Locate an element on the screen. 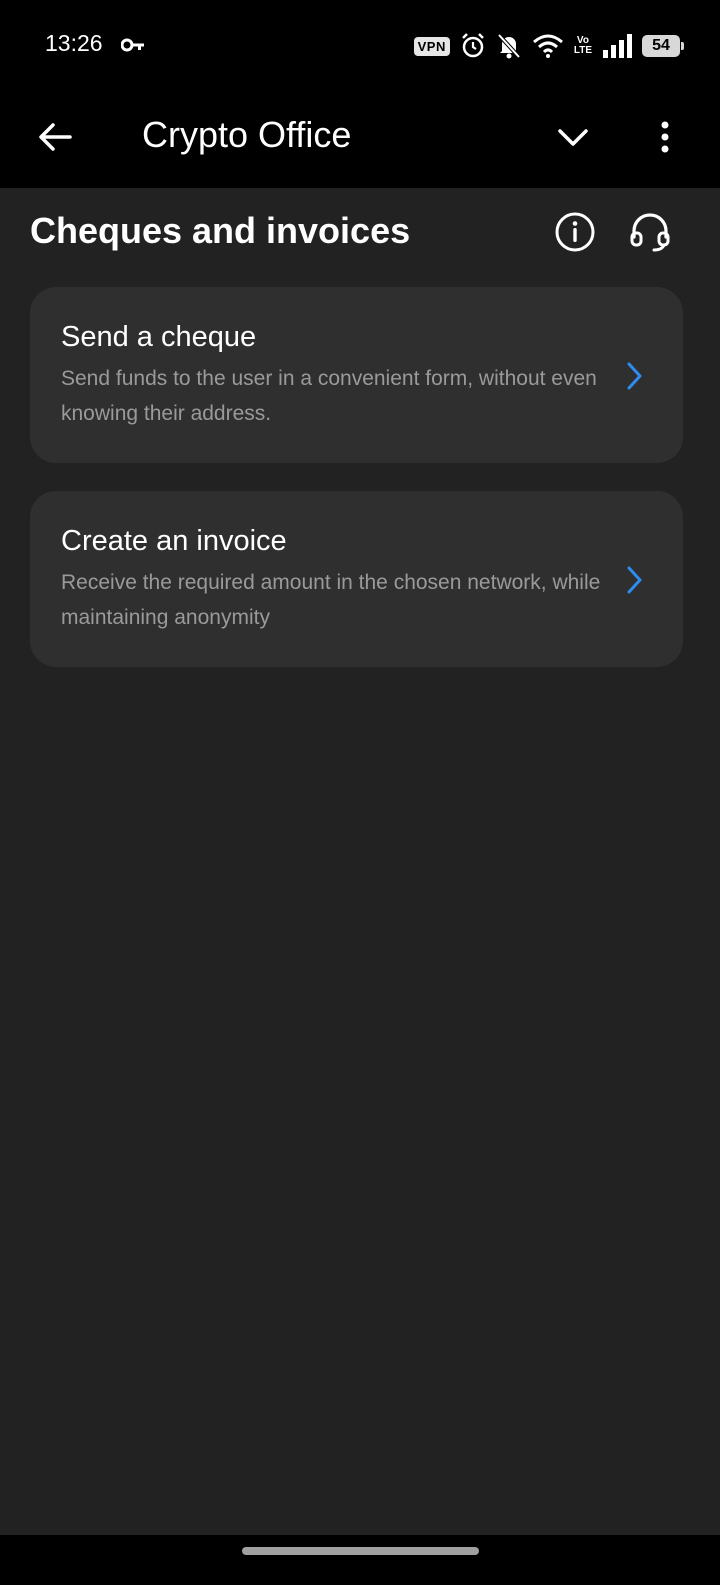 This screenshot has width=720, height=1585. system-navigation-bar is located at coordinates (360, 1560).